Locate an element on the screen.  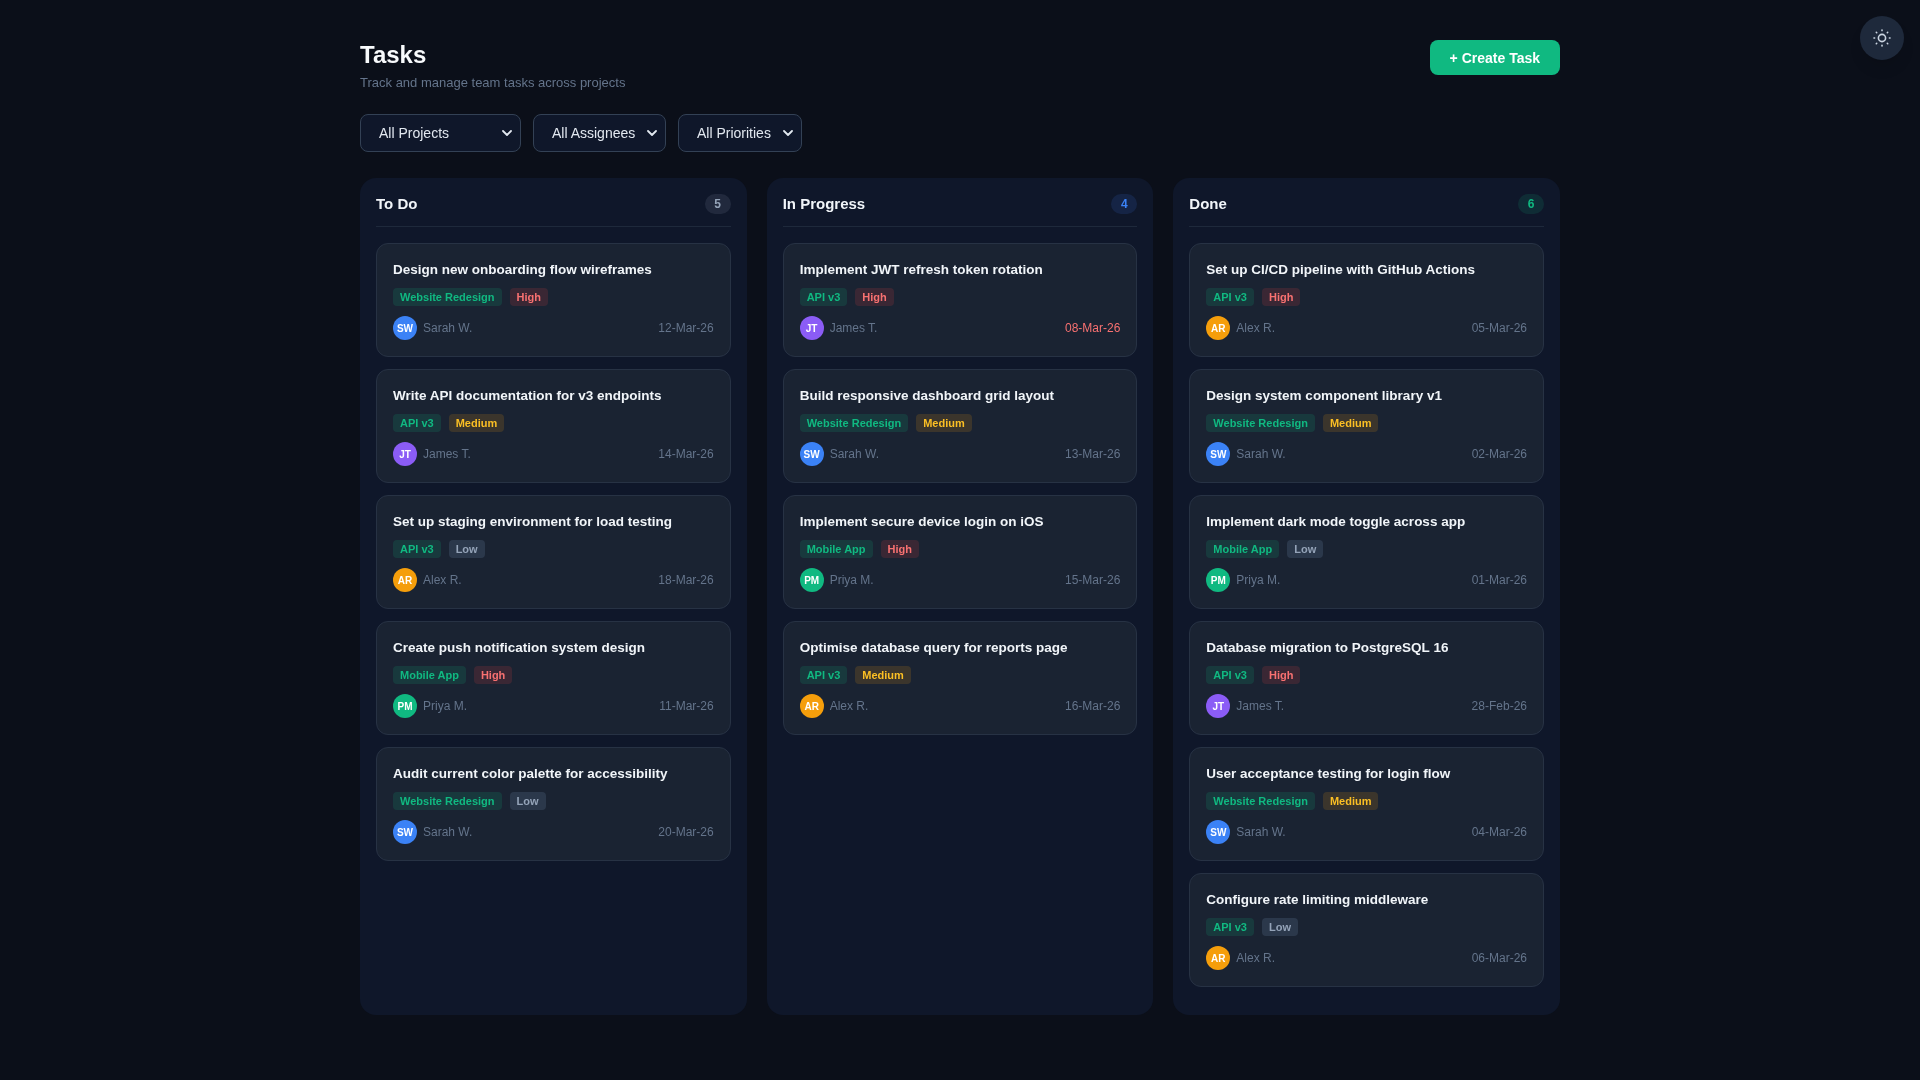
due-date: 01-Mar-26 is located at coordinates (1499, 580).